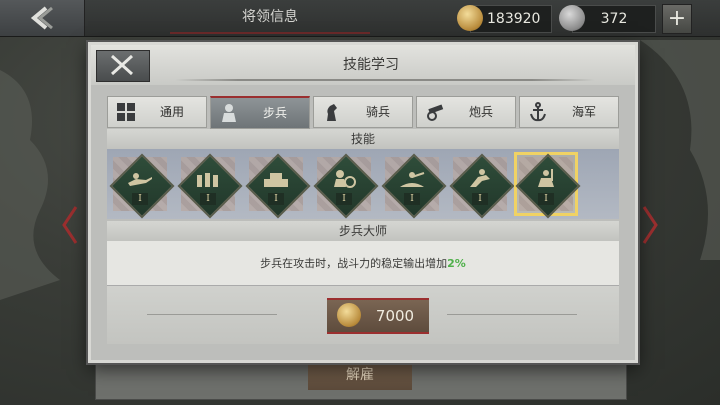 This screenshot has height=405, width=720. What do you see at coordinates (360, 375) in the screenshot?
I see `dismiss-general-button: 解雇` at bounding box center [360, 375].